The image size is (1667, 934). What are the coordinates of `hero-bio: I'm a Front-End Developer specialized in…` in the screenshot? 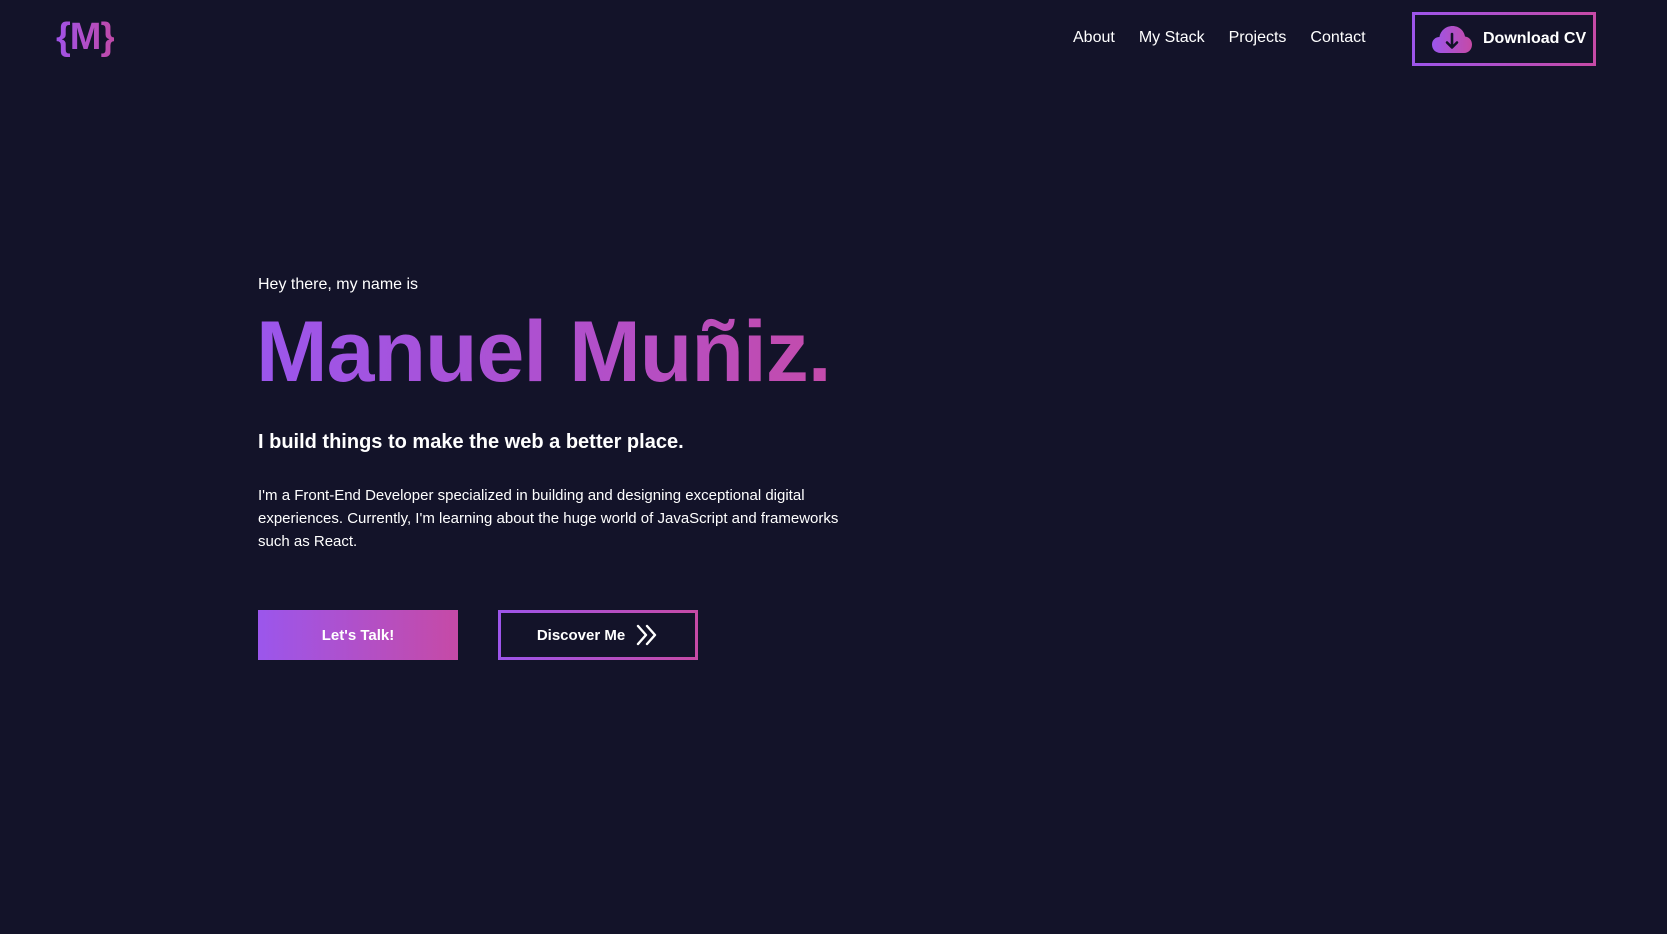 It's located at (548, 518).